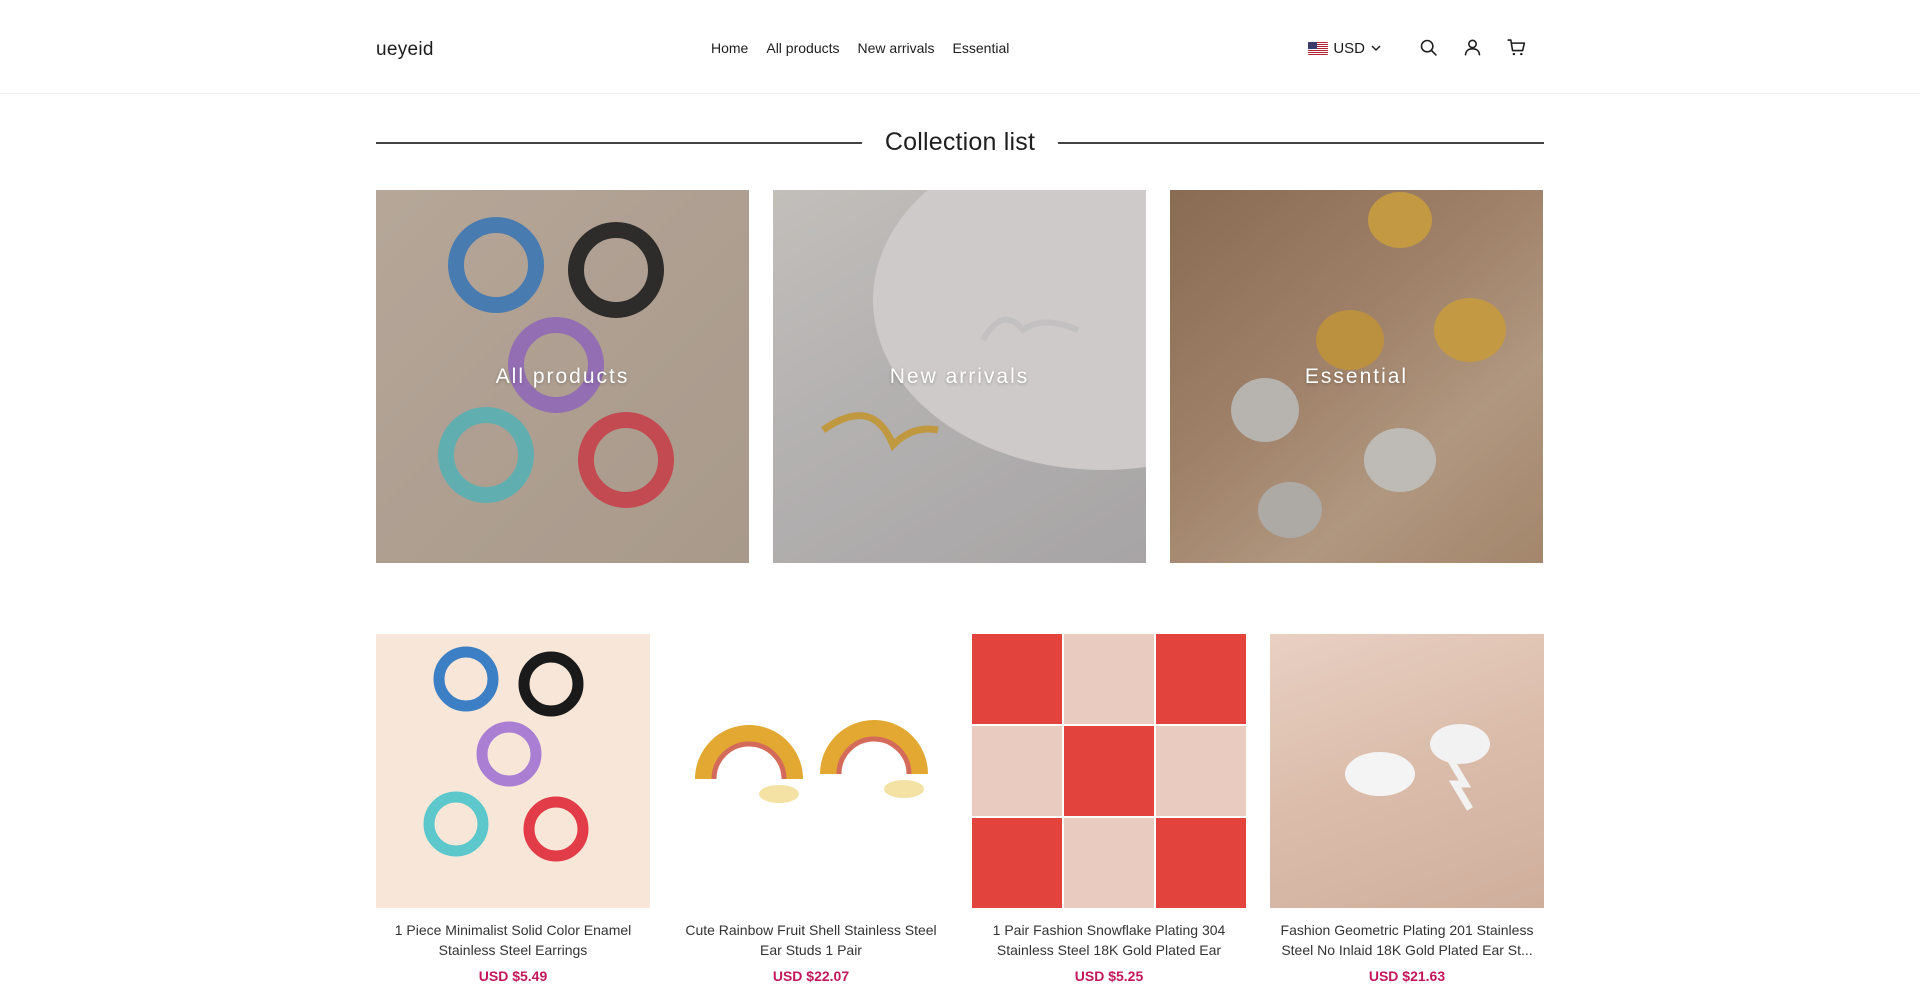 The image size is (1920, 993). I want to click on main-nav: Home All products New arrivals Essential, so click(860, 47).